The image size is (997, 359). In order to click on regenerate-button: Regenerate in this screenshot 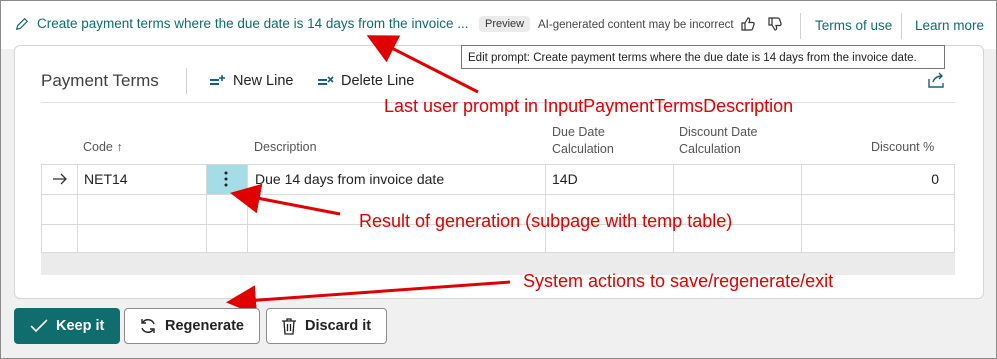, I will do `click(192, 326)`.